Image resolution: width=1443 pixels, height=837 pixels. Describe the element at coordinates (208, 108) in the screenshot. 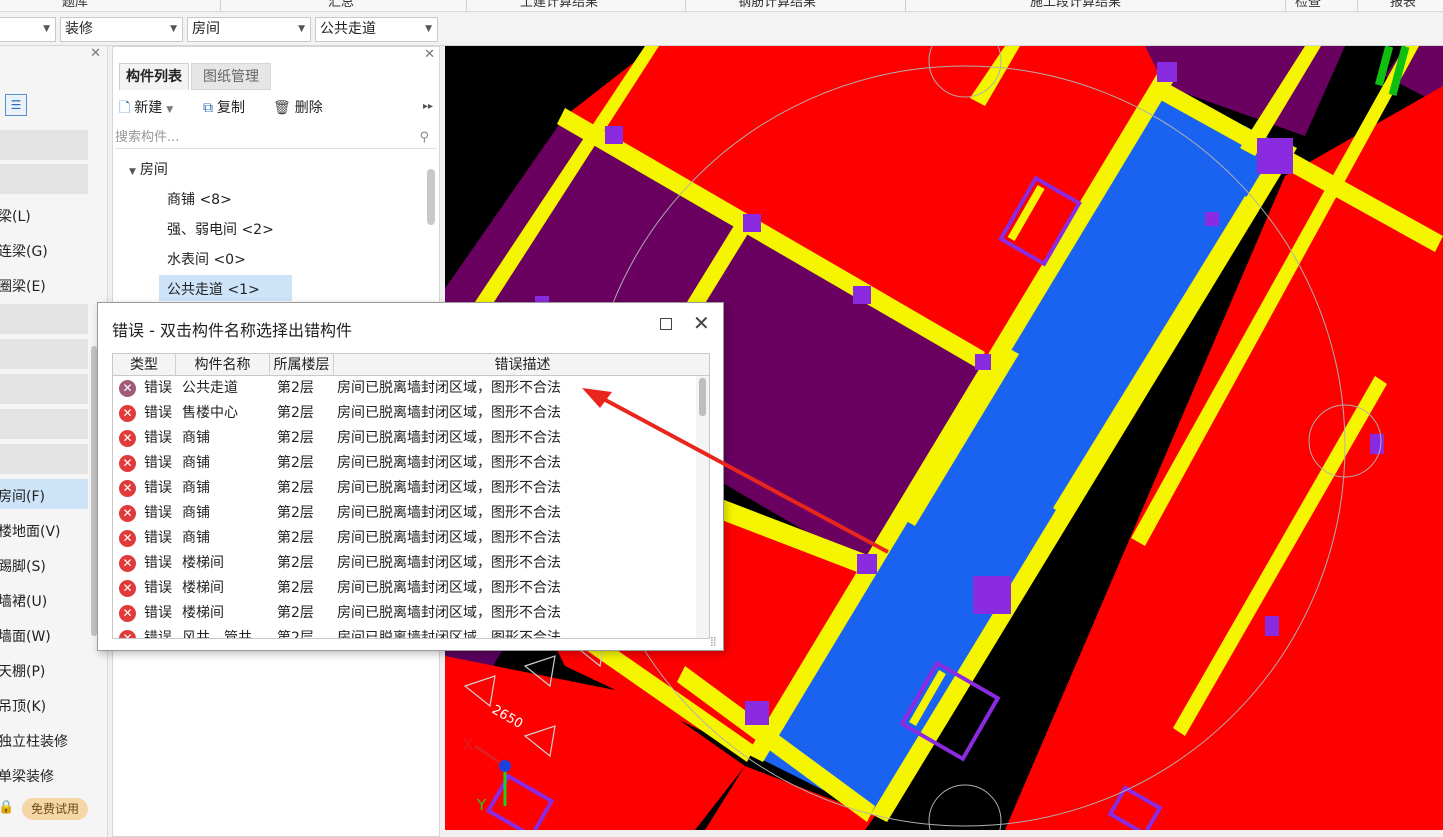

I see `copy-icon: ⧉` at that location.